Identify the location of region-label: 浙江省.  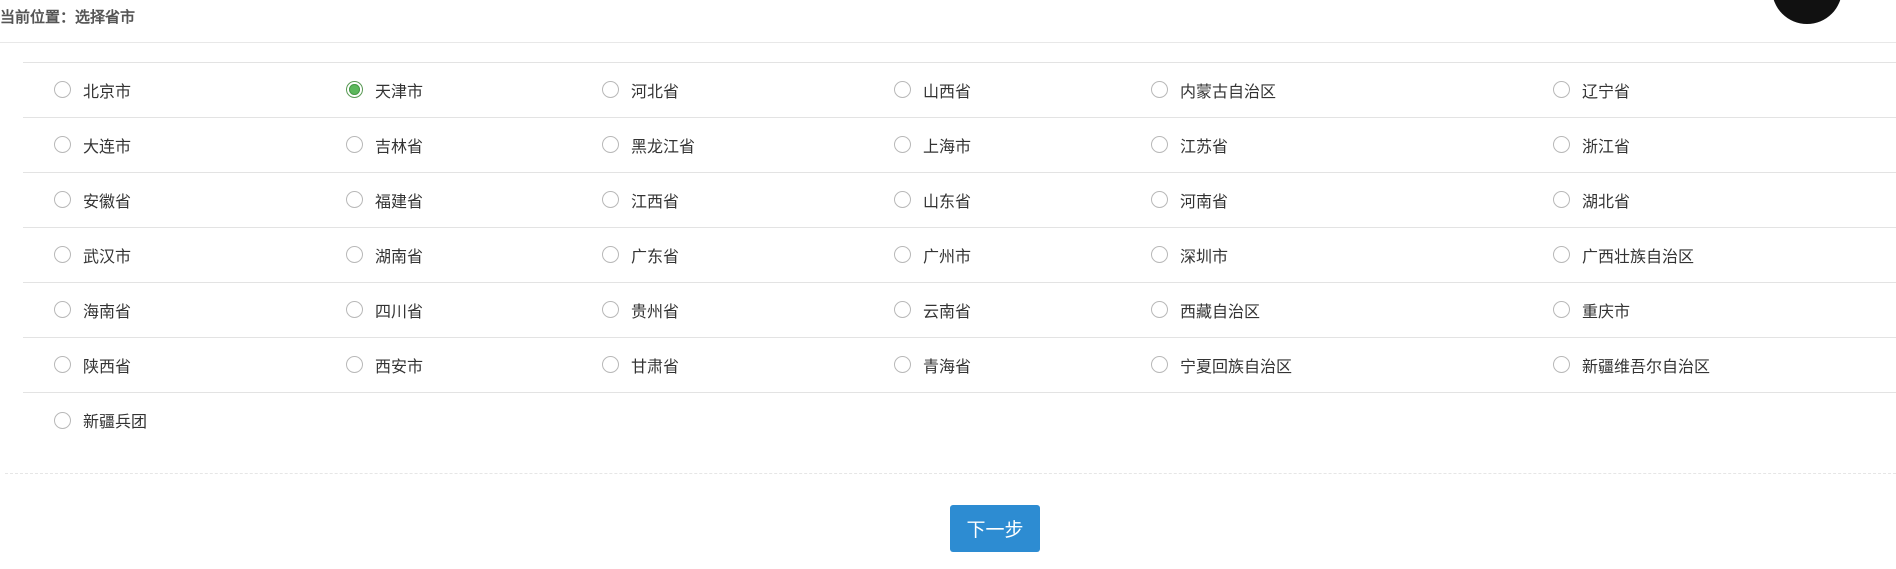
(1606, 146).